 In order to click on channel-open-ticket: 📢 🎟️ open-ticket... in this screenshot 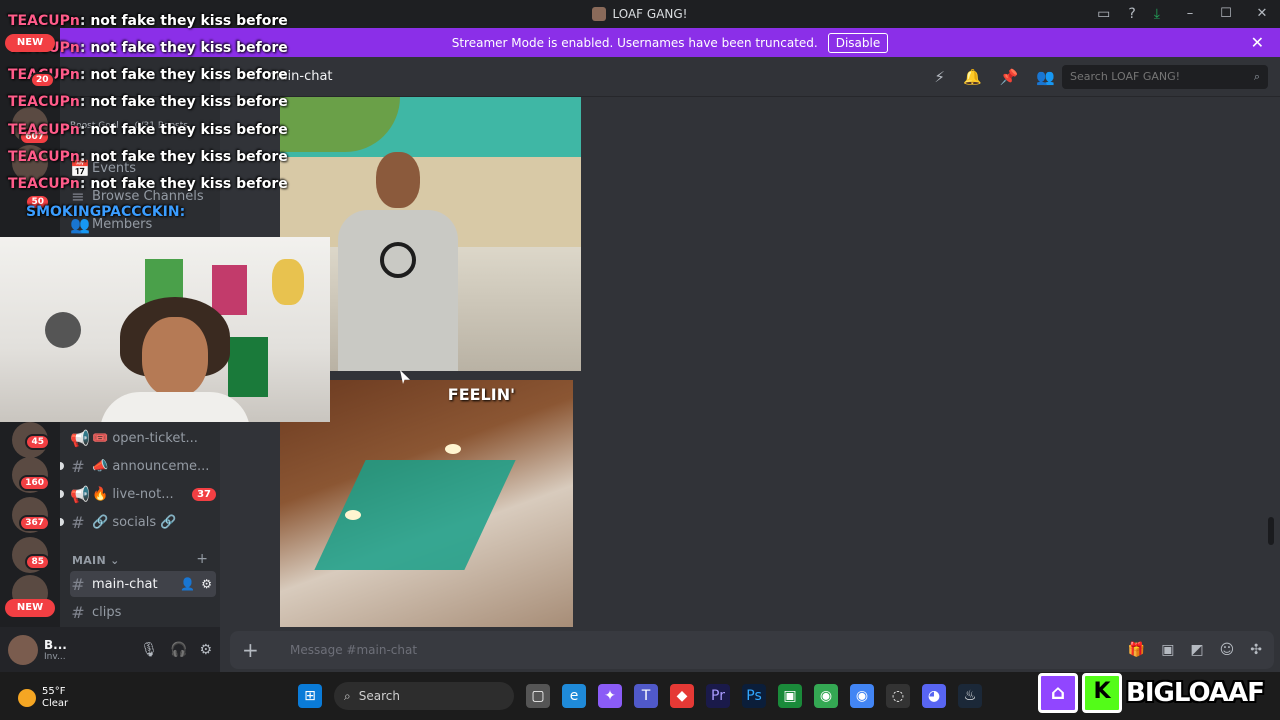, I will do `click(143, 438)`.